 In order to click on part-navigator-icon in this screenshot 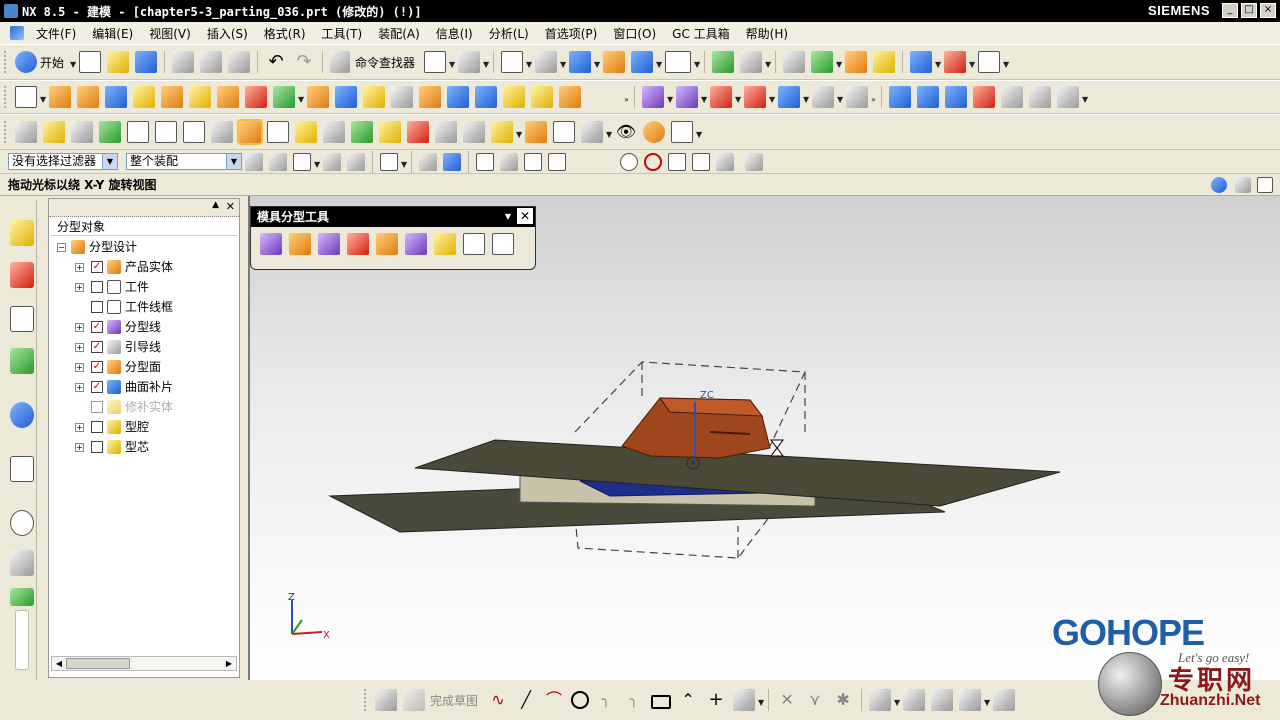, I will do `click(22, 319)`.